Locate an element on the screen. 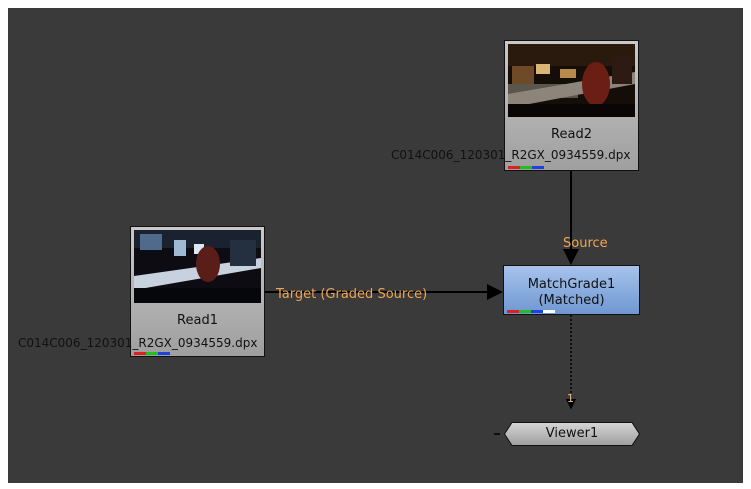 The width and height of the screenshot is (751, 489). channel-alpha-indicator is located at coordinates (549, 311).